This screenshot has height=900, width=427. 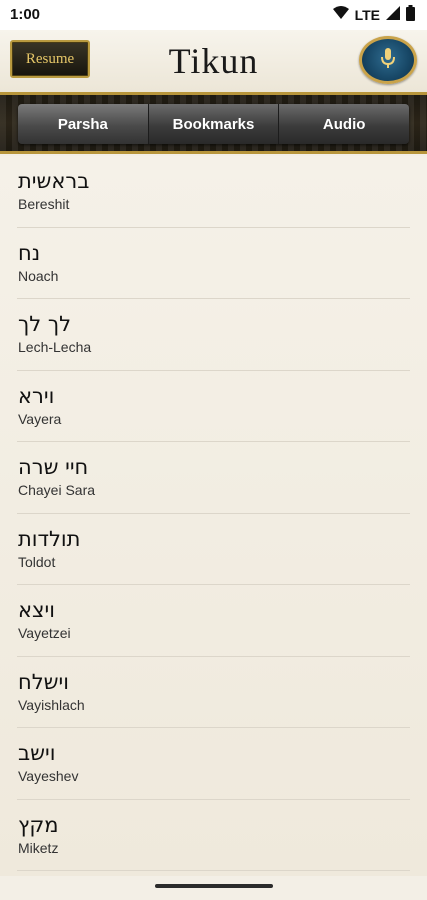 What do you see at coordinates (367, 15) in the screenshot?
I see `network-type: LTE` at bounding box center [367, 15].